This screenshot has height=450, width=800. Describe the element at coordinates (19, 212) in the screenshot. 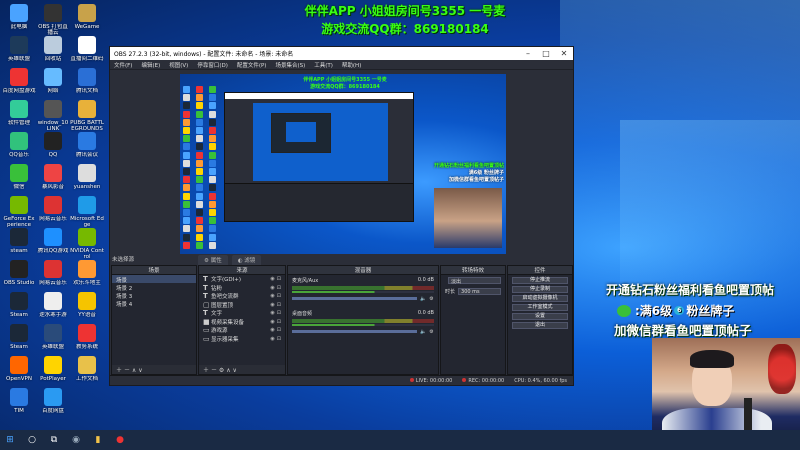

I see `desktop-icon: GeForce Experience` at that location.